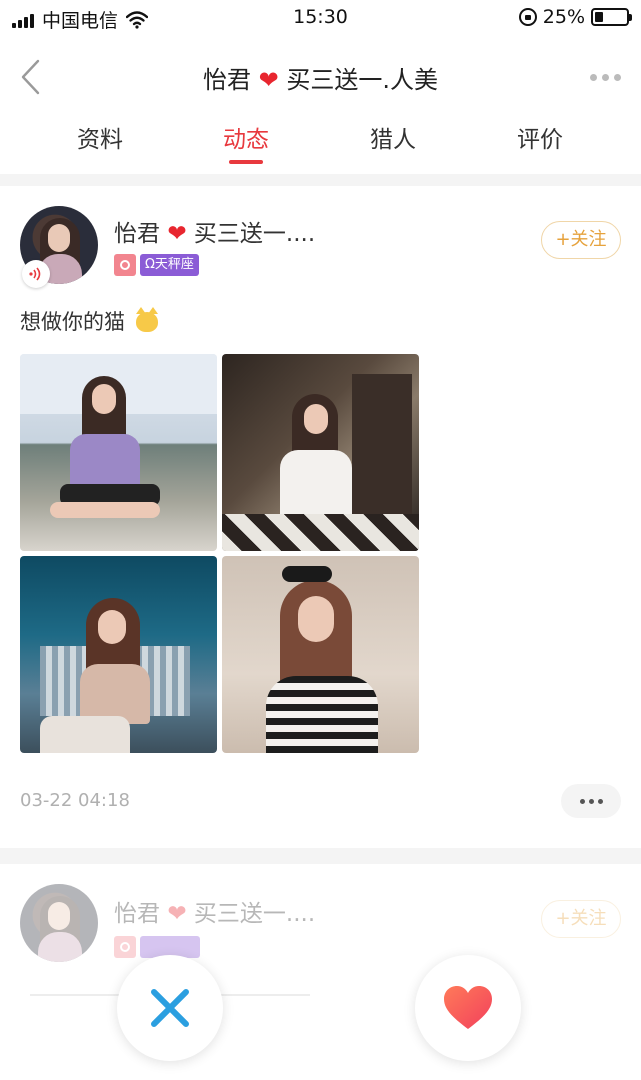 This screenshot has height=1080, width=641. I want to click on post-text-content: 想做你的猫, so click(72, 322).